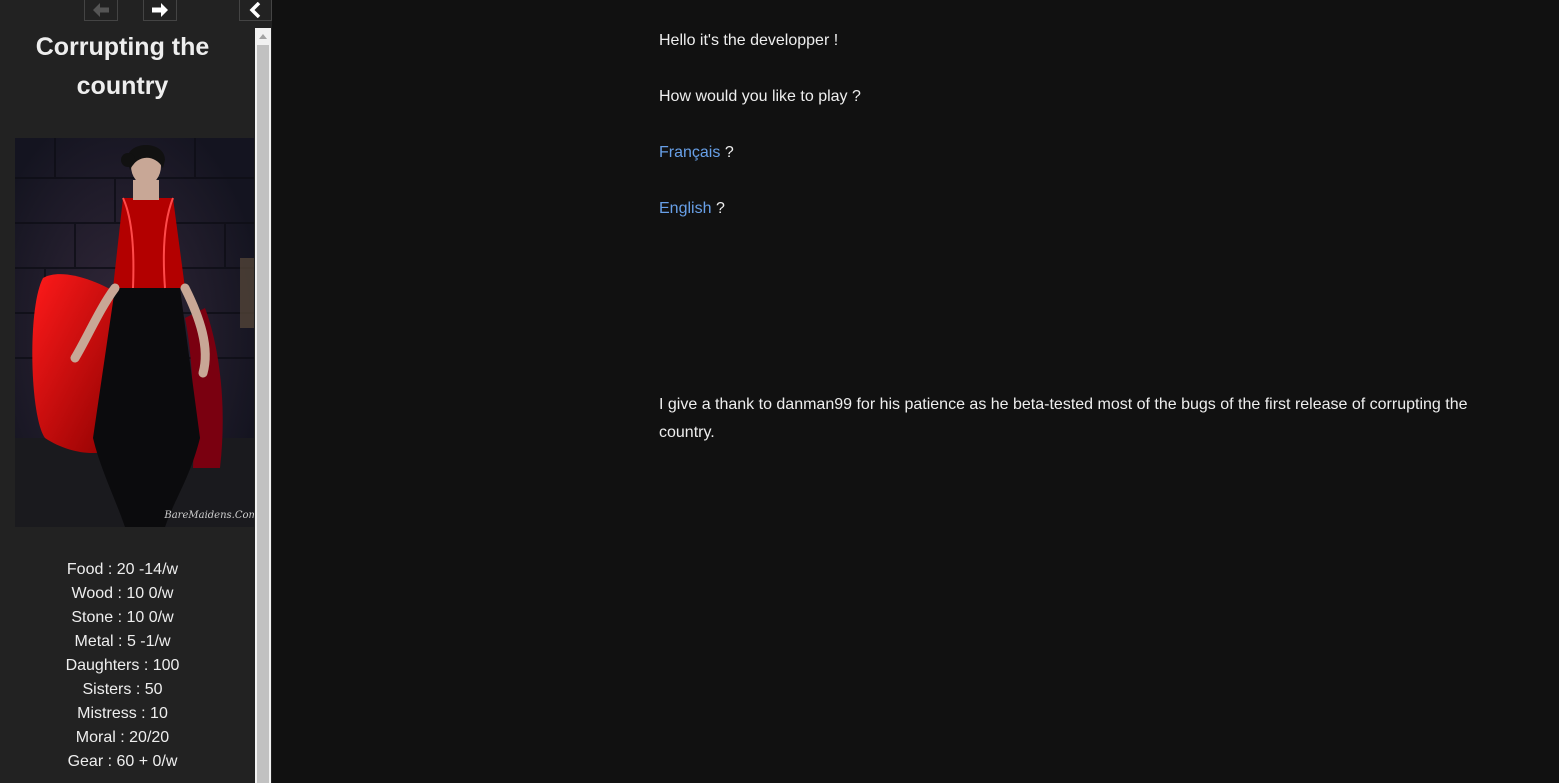  I want to click on stat-food: Food : 20 -14/w, so click(122, 569).